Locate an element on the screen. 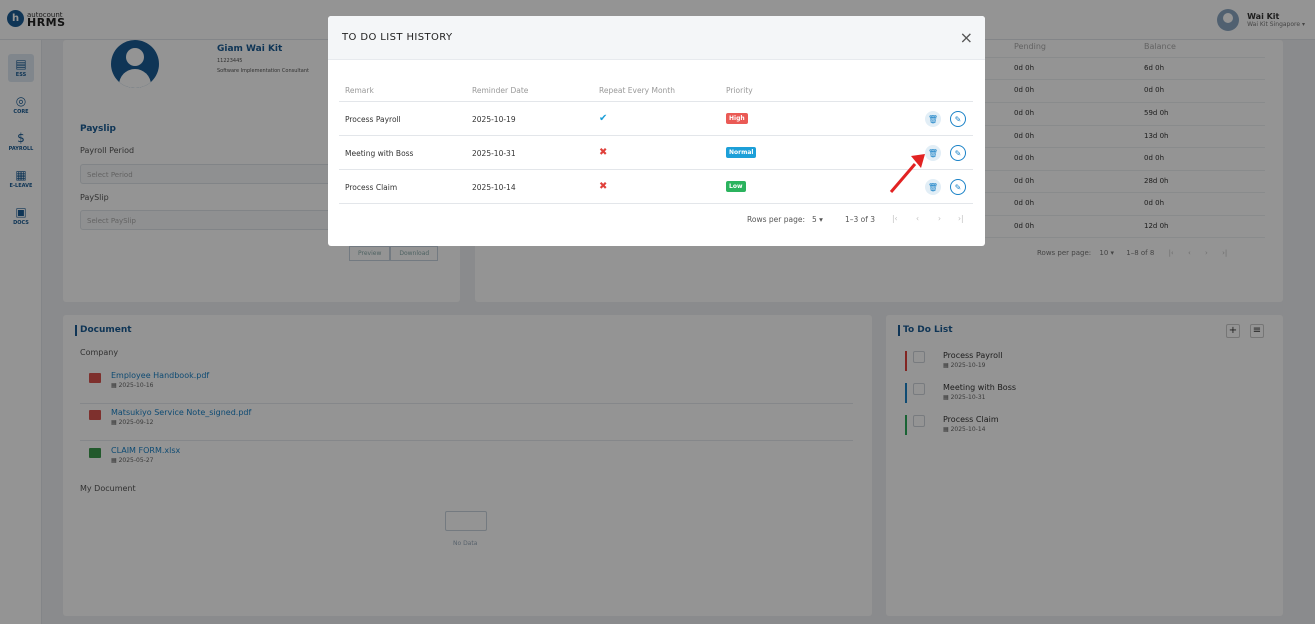  page-range: 1–3 of 3 is located at coordinates (860, 219).